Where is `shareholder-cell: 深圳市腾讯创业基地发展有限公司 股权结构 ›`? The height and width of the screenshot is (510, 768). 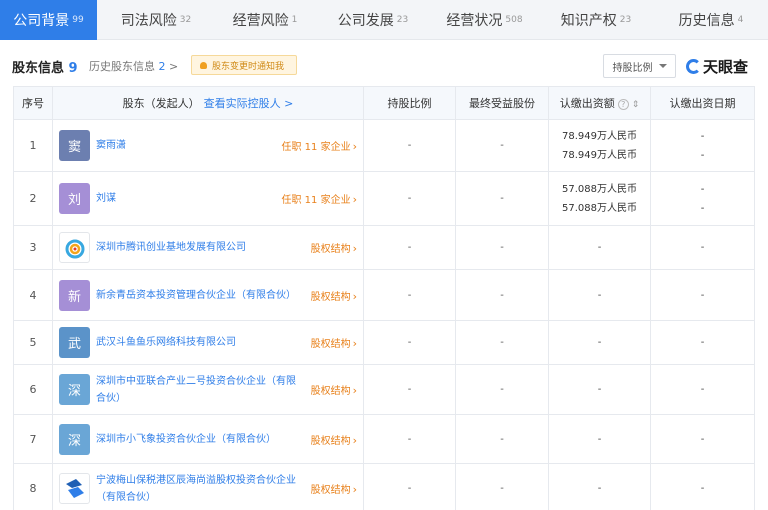
shareholder-cell: 深圳市腾讯创业基地发展有限公司 股权结构 › is located at coordinates (208, 247).